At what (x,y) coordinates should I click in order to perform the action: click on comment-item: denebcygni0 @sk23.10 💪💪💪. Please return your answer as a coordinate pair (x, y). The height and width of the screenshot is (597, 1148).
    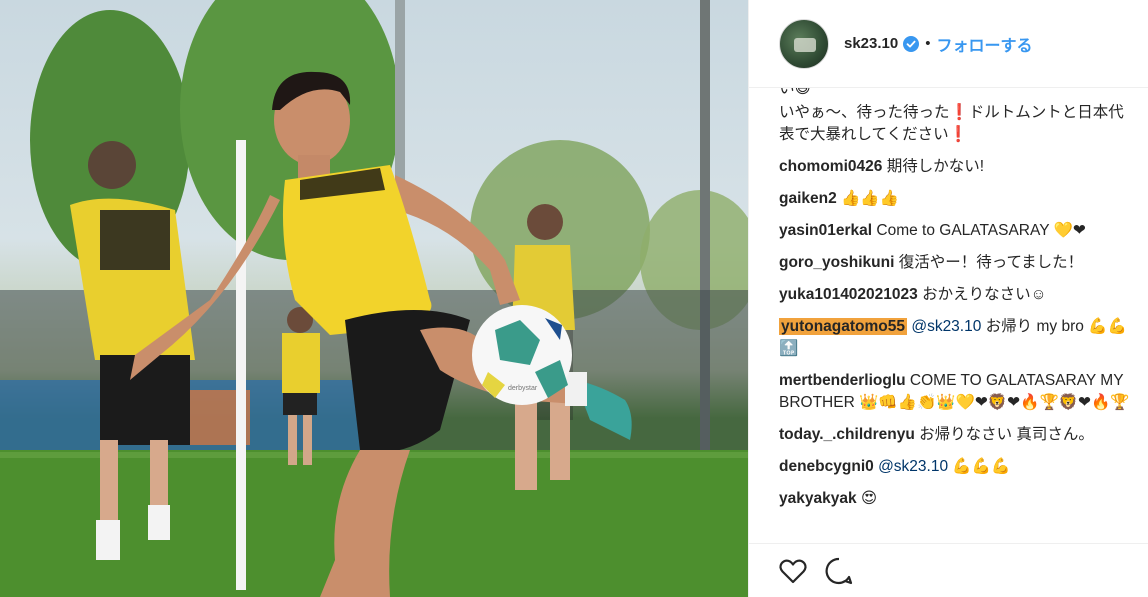
    Looking at the image, I should click on (956, 467).